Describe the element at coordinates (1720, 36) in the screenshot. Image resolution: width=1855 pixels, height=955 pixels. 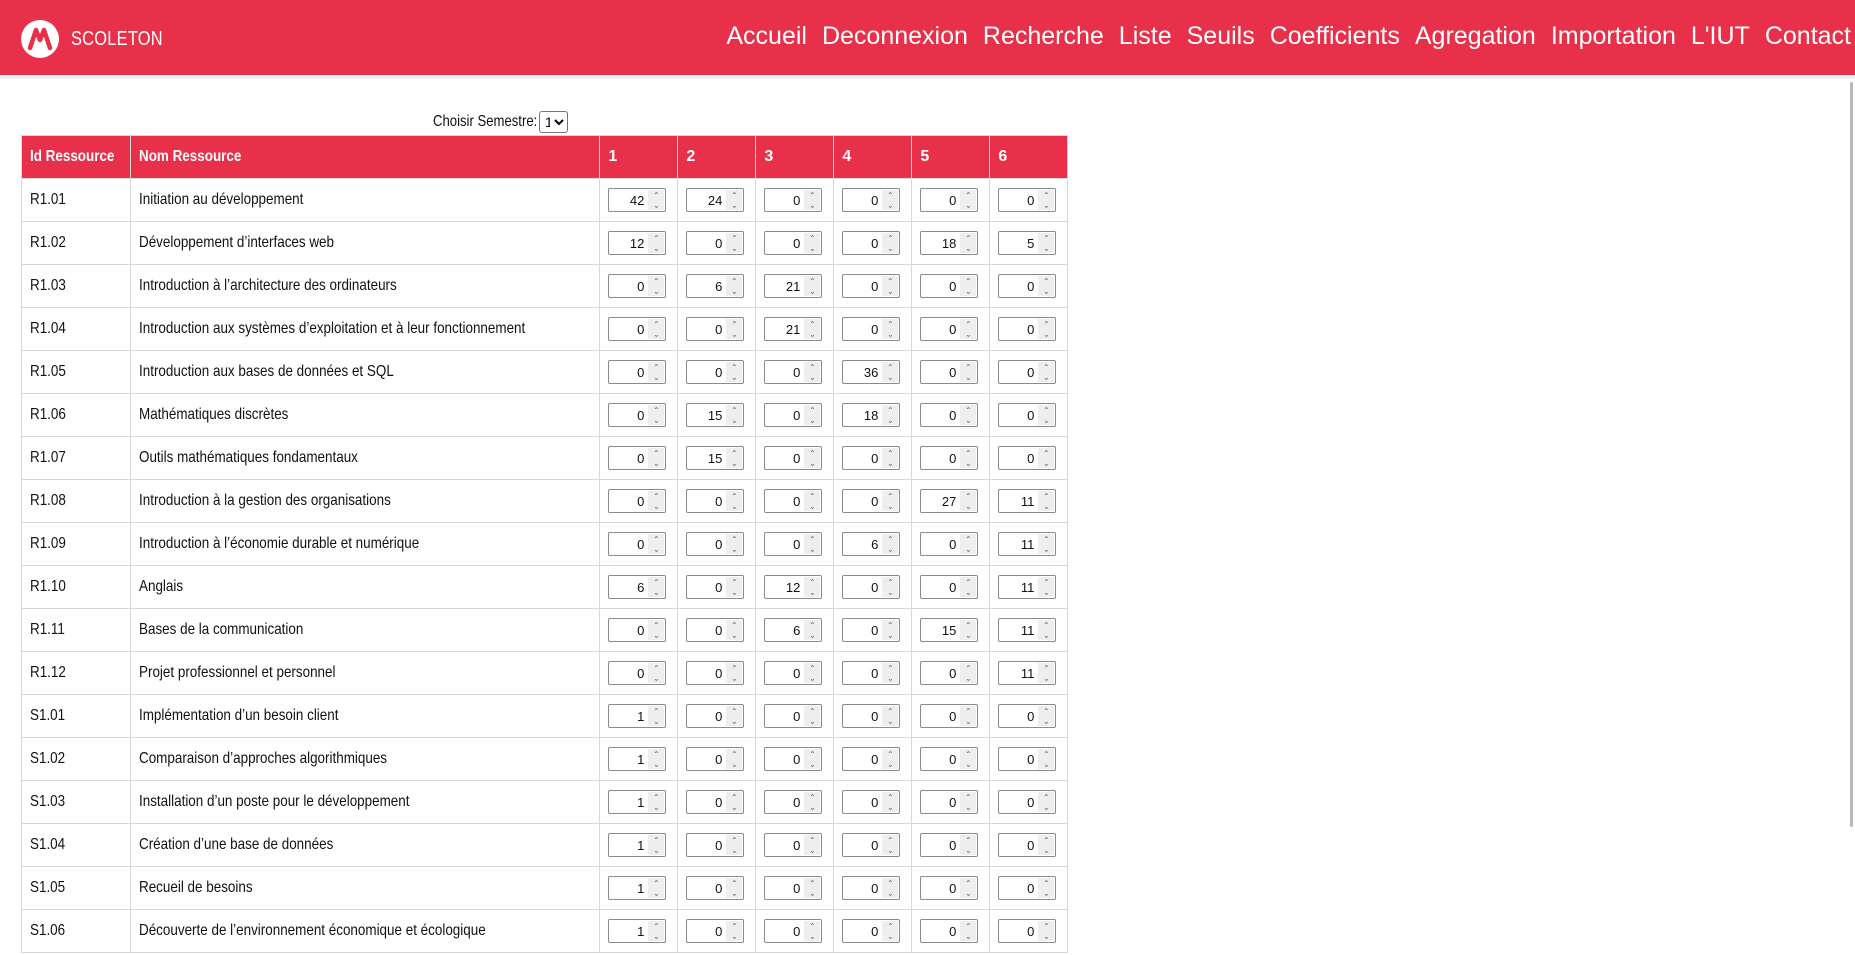
I see `nav-iut: L'IUT` at that location.